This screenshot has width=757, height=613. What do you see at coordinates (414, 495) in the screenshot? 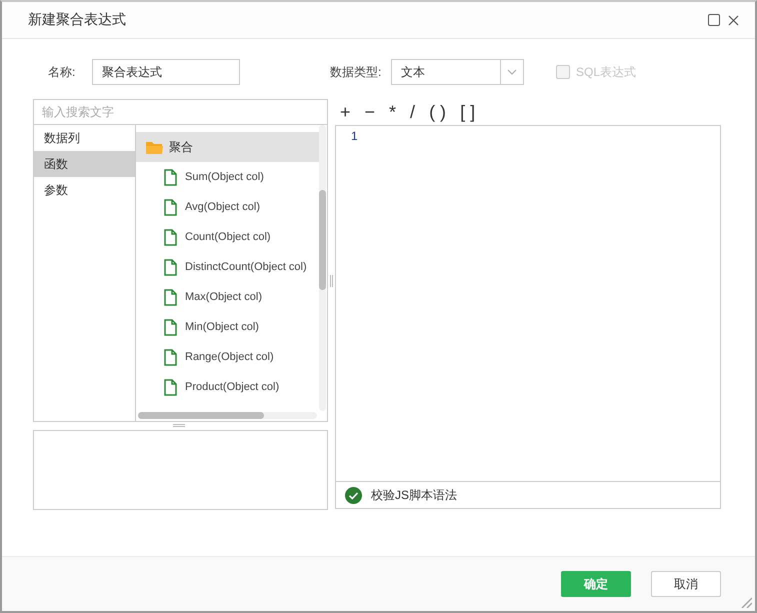
I see `validate-syntax-label: 校验JS脚本语法` at bounding box center [414, 495].